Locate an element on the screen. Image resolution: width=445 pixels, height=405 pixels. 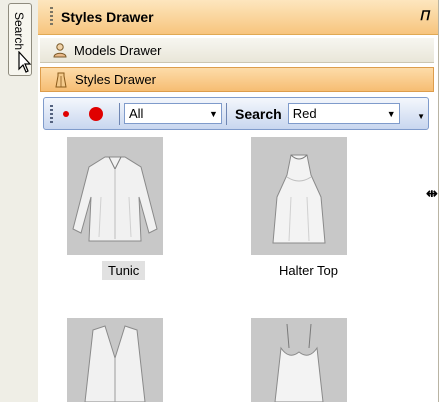
person-icon is located at coordinates (60, 50).